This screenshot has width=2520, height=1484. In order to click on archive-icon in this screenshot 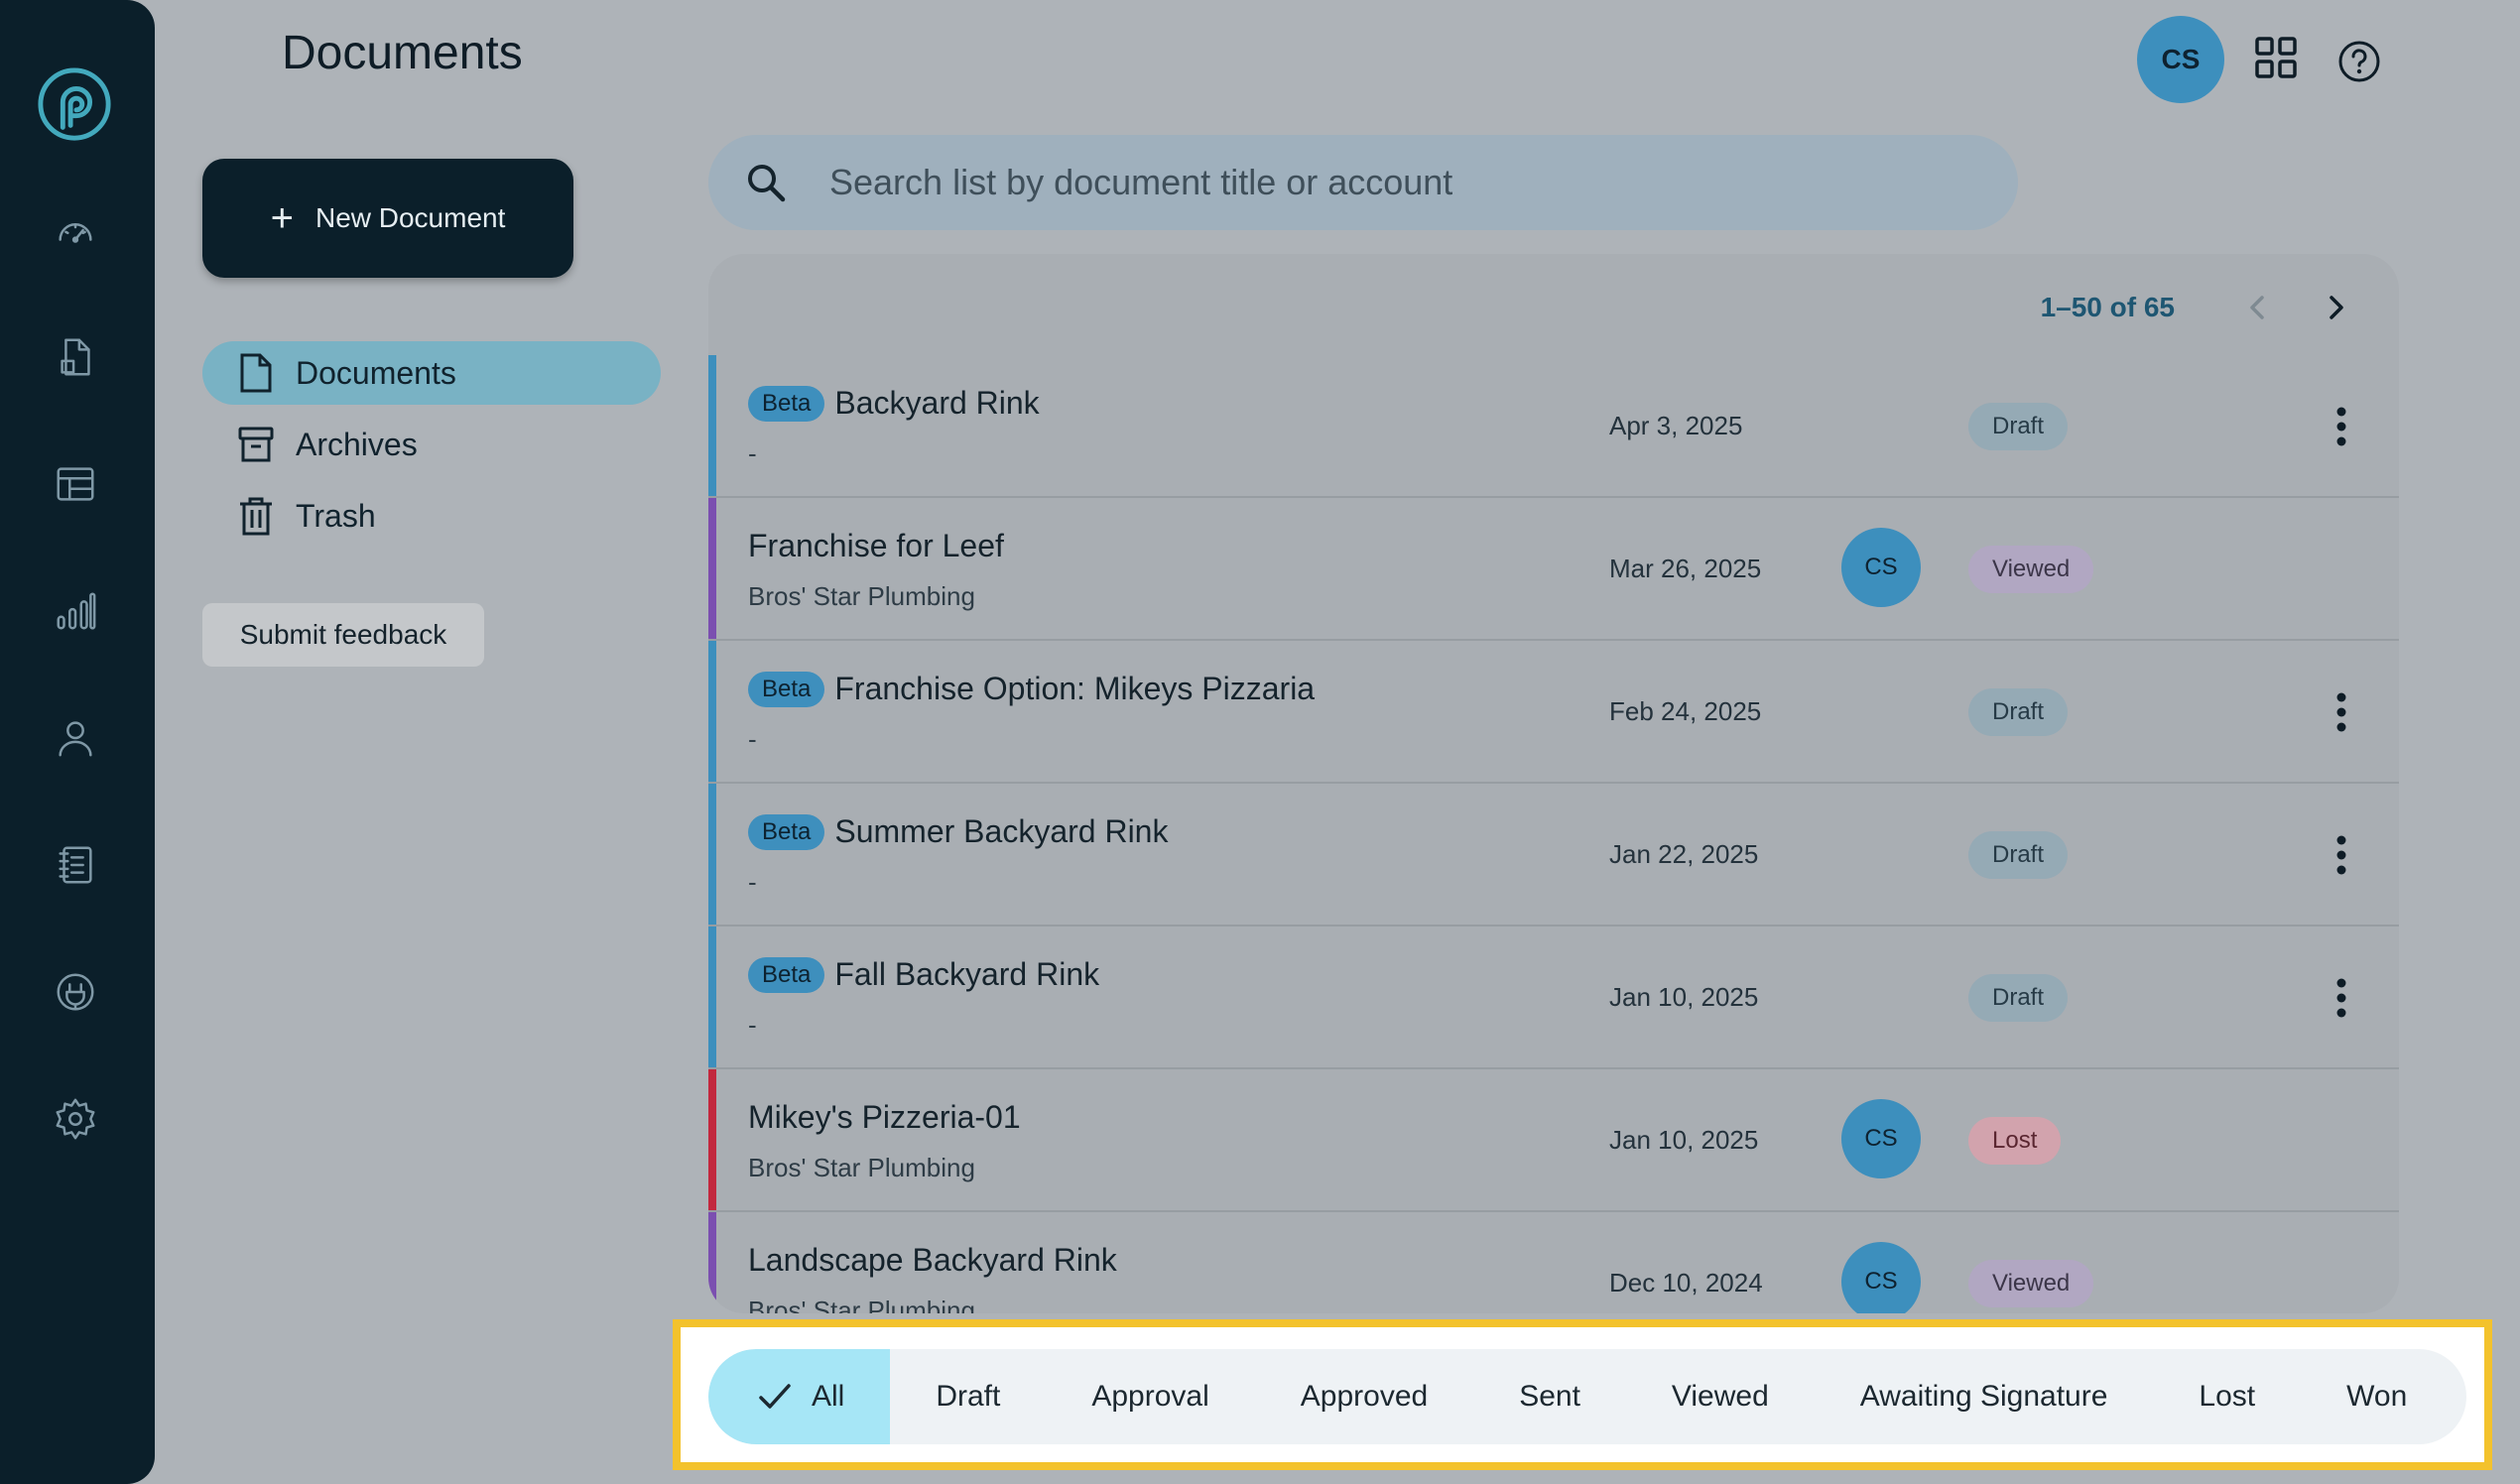, I will do `click(256, 444)`.